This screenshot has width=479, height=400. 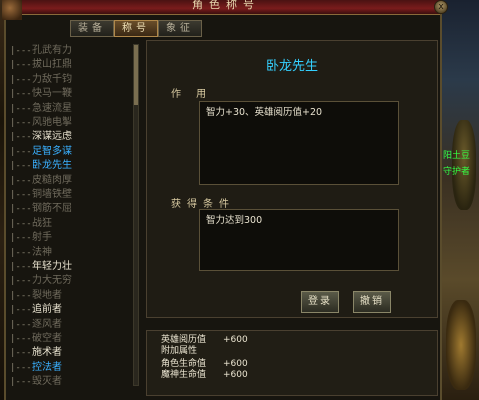 I want to click on title-list-item: |---足智多谋, so click(x=72, y=151).